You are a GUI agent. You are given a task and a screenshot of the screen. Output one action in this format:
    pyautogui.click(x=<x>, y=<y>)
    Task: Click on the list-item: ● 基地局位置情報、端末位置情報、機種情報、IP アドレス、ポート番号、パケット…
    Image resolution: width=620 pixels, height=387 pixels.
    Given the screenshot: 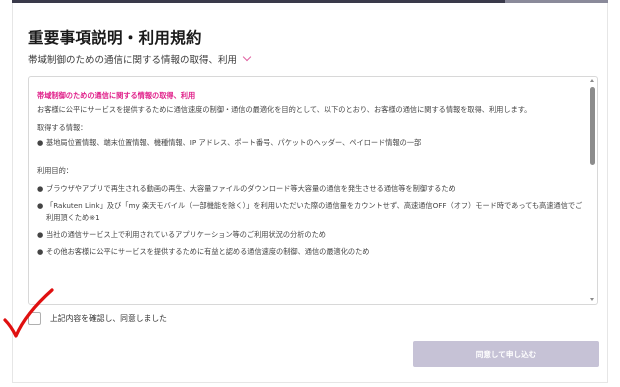 What is the action you would take?
    pyautogui.click(x=229, y=142)
    